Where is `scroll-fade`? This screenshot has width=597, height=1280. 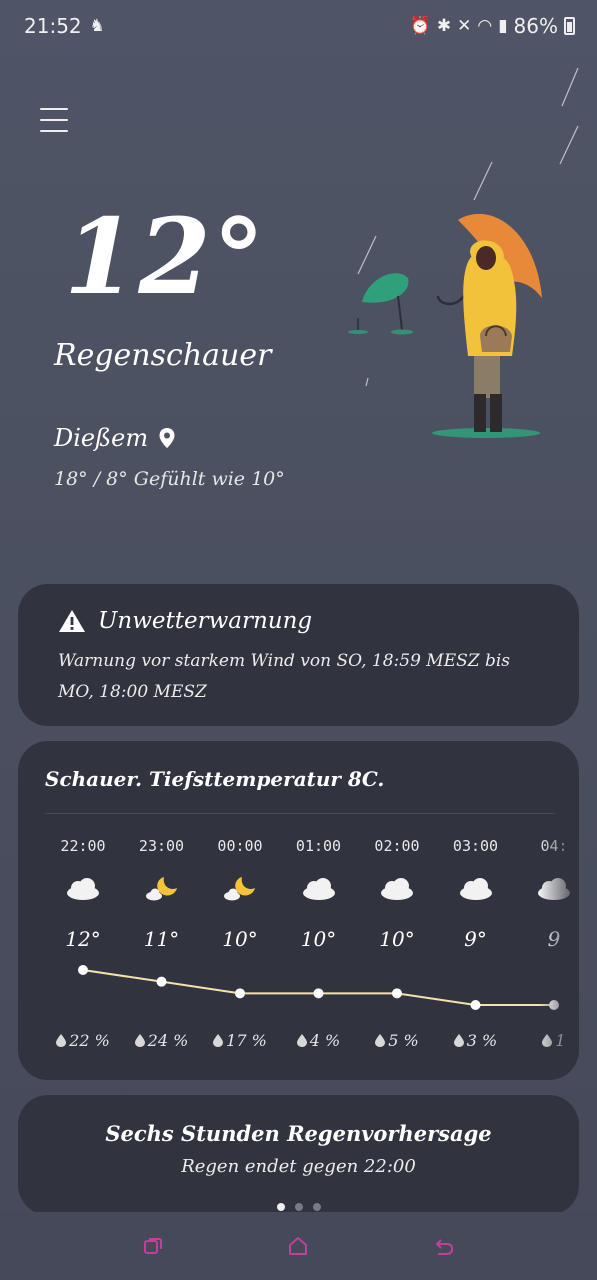
scroll-fade is located at coordinates (559, 950).